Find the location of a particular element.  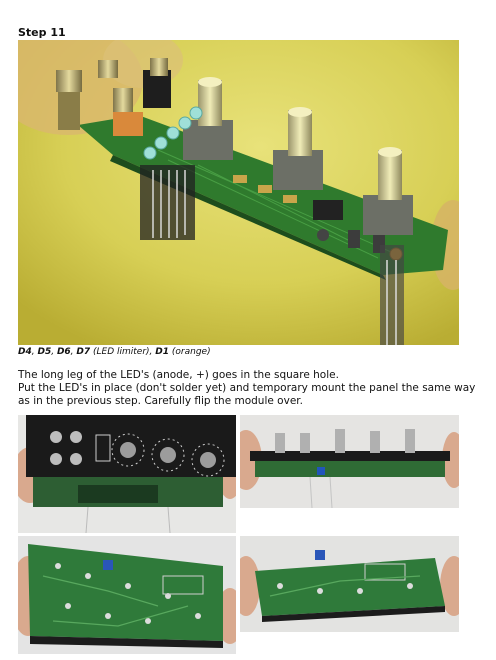

photo-side-view is located at coordinates (349, 461).